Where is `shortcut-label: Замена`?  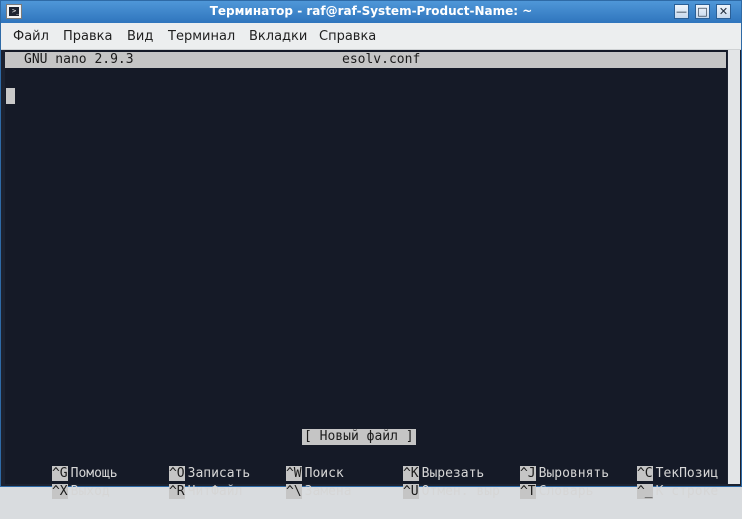
shortcut-label: Замена is located at coordinates (328, 491).